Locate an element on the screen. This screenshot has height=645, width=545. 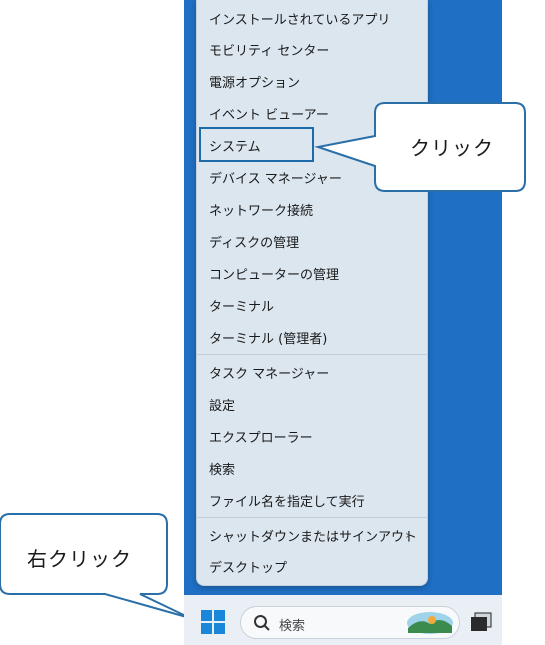
taskbar-search-box: 検索 is located at coordinates (350, 622).